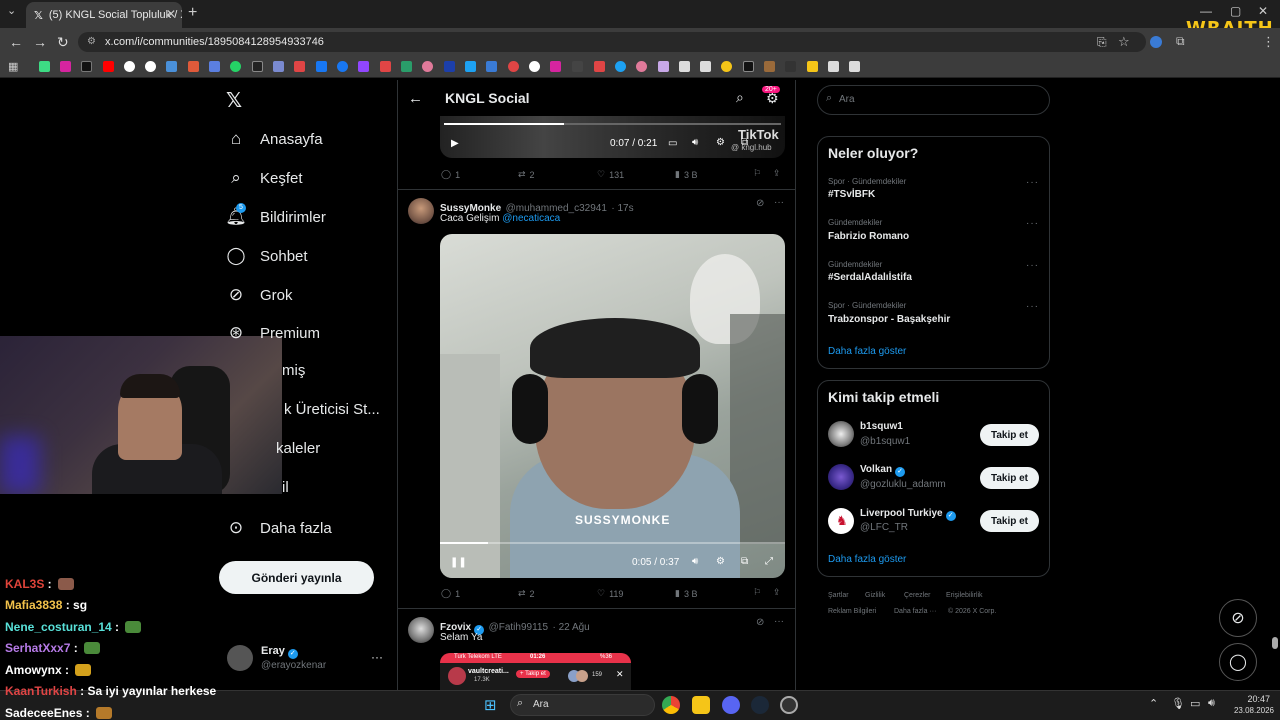 This screenshot has width=1280, height=720. Describe the element at coordinates (526, 593) in the screenshot. I see `retweet-button: ⇄ 2` at that location.